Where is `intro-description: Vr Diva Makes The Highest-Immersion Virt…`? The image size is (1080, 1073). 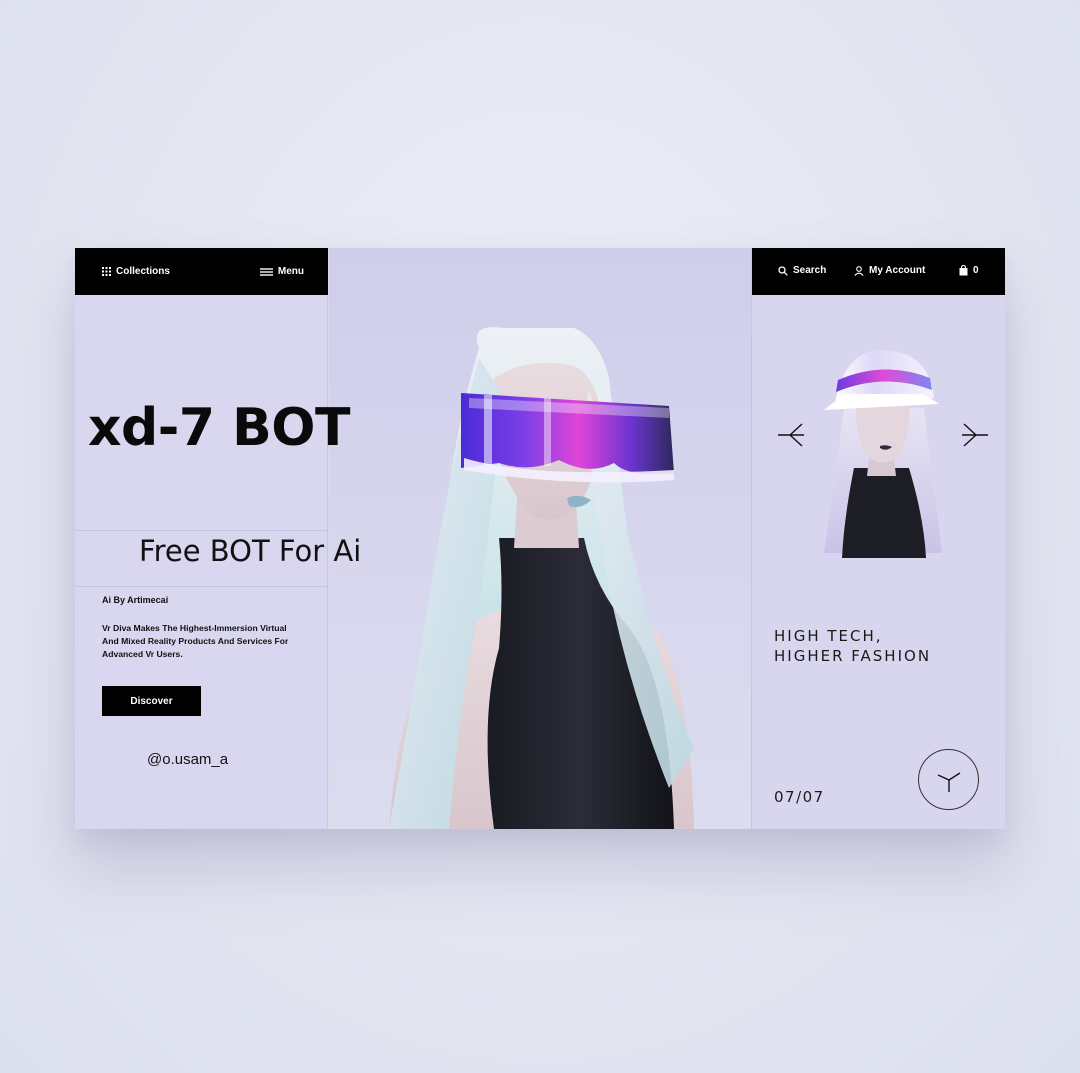 intro-description: Vr Diva Makes The Highest-Immersion Virt… is located at coordinates (202, 641).